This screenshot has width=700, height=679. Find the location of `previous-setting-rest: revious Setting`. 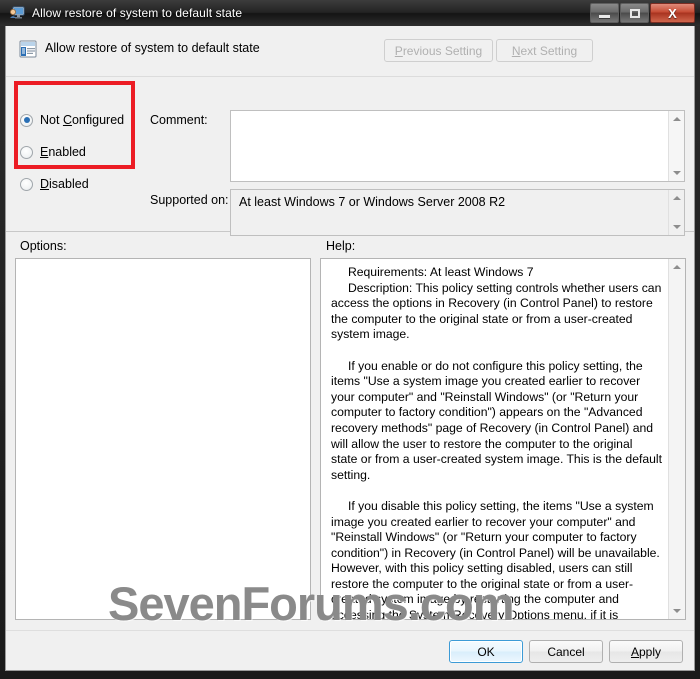

previous-setting-rest: revious Setting is located at coordinates (442, 50).